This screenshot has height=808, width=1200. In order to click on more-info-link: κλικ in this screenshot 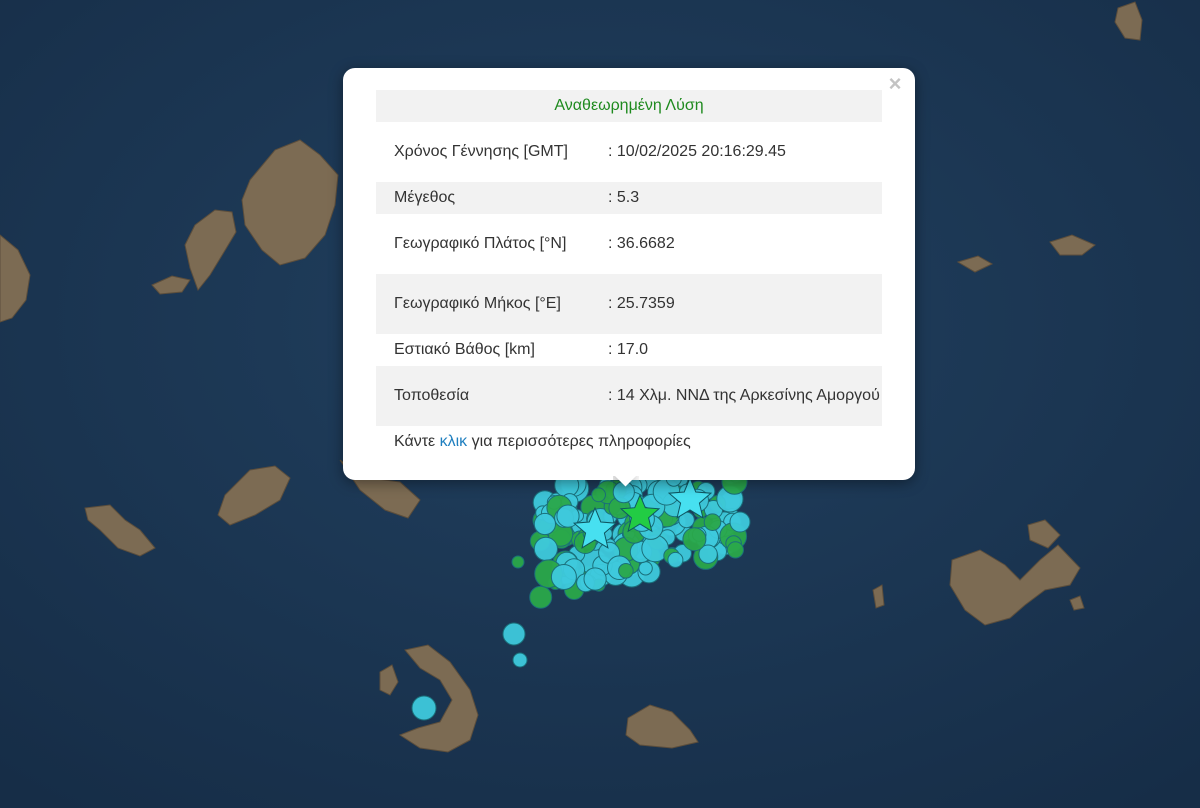, I will do `click(454, 441)`.